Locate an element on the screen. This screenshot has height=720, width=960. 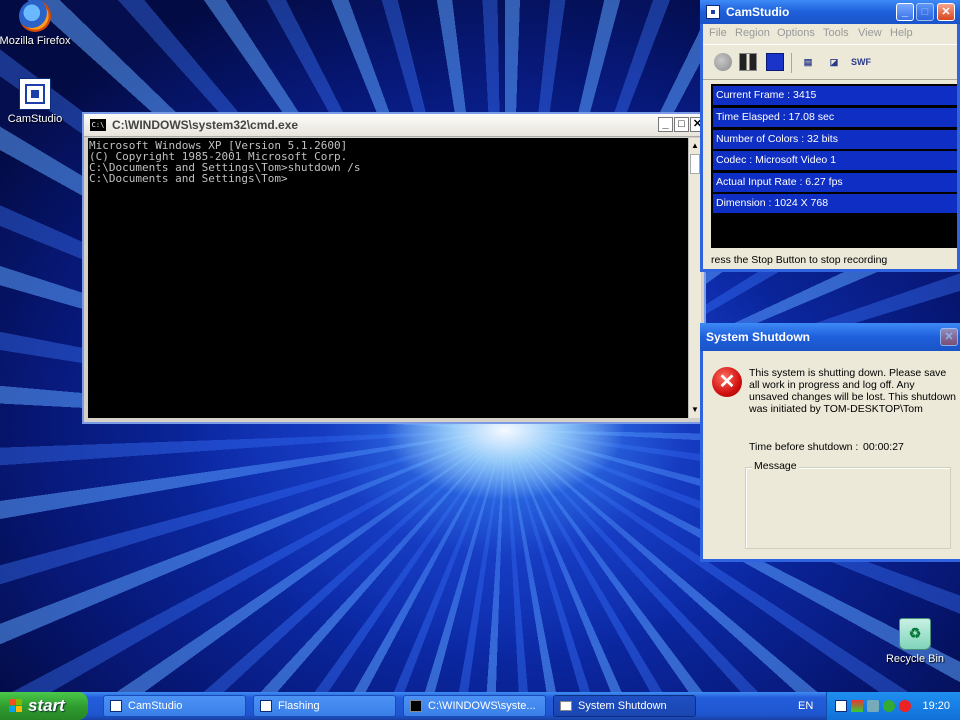
desktop-icon-firefox: Mozilla Firefox is located at coordinates (36, 23).